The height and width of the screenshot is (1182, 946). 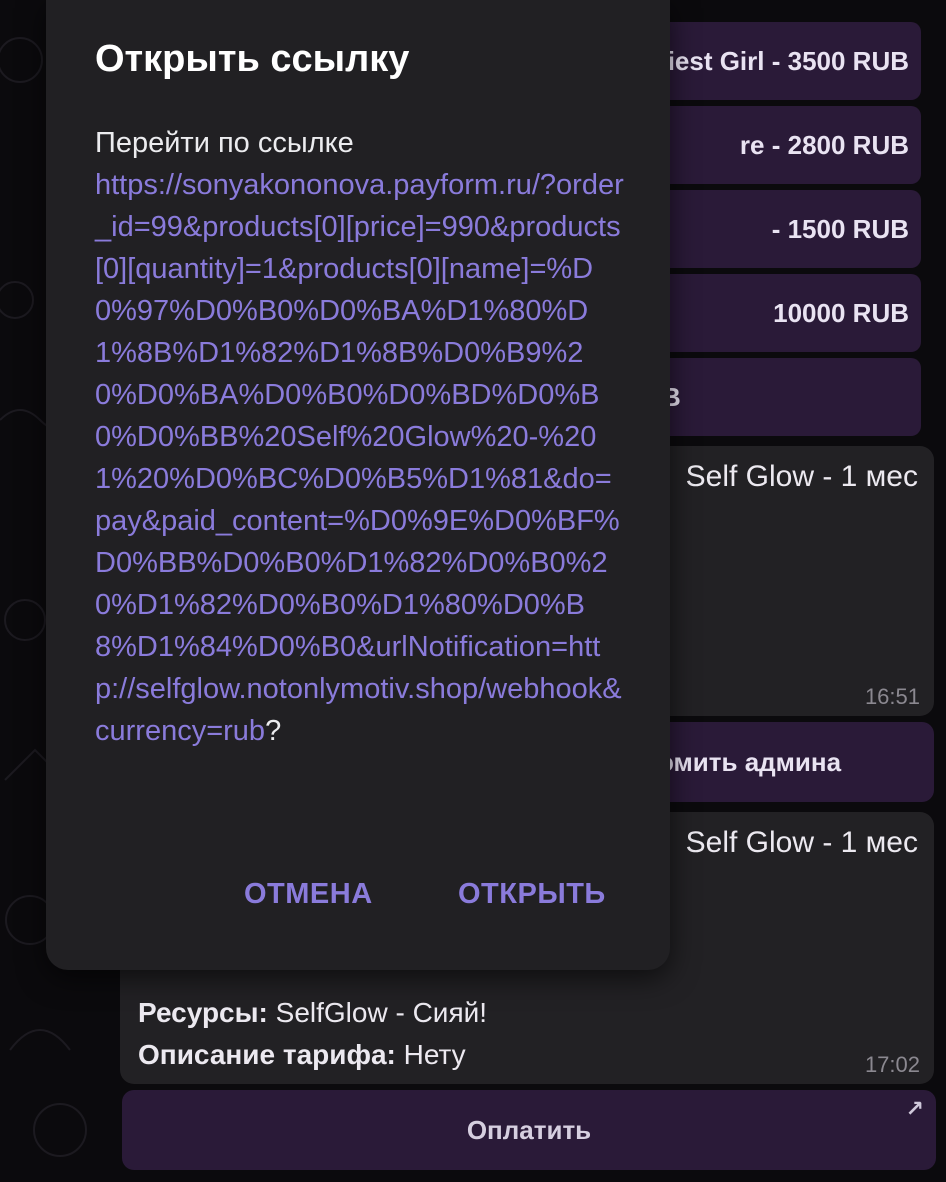 What do you see at coordinates (308, 894) in the screenshot?
I see `cancel-button: ОТМЕНА` at bounding box center [308, 894].